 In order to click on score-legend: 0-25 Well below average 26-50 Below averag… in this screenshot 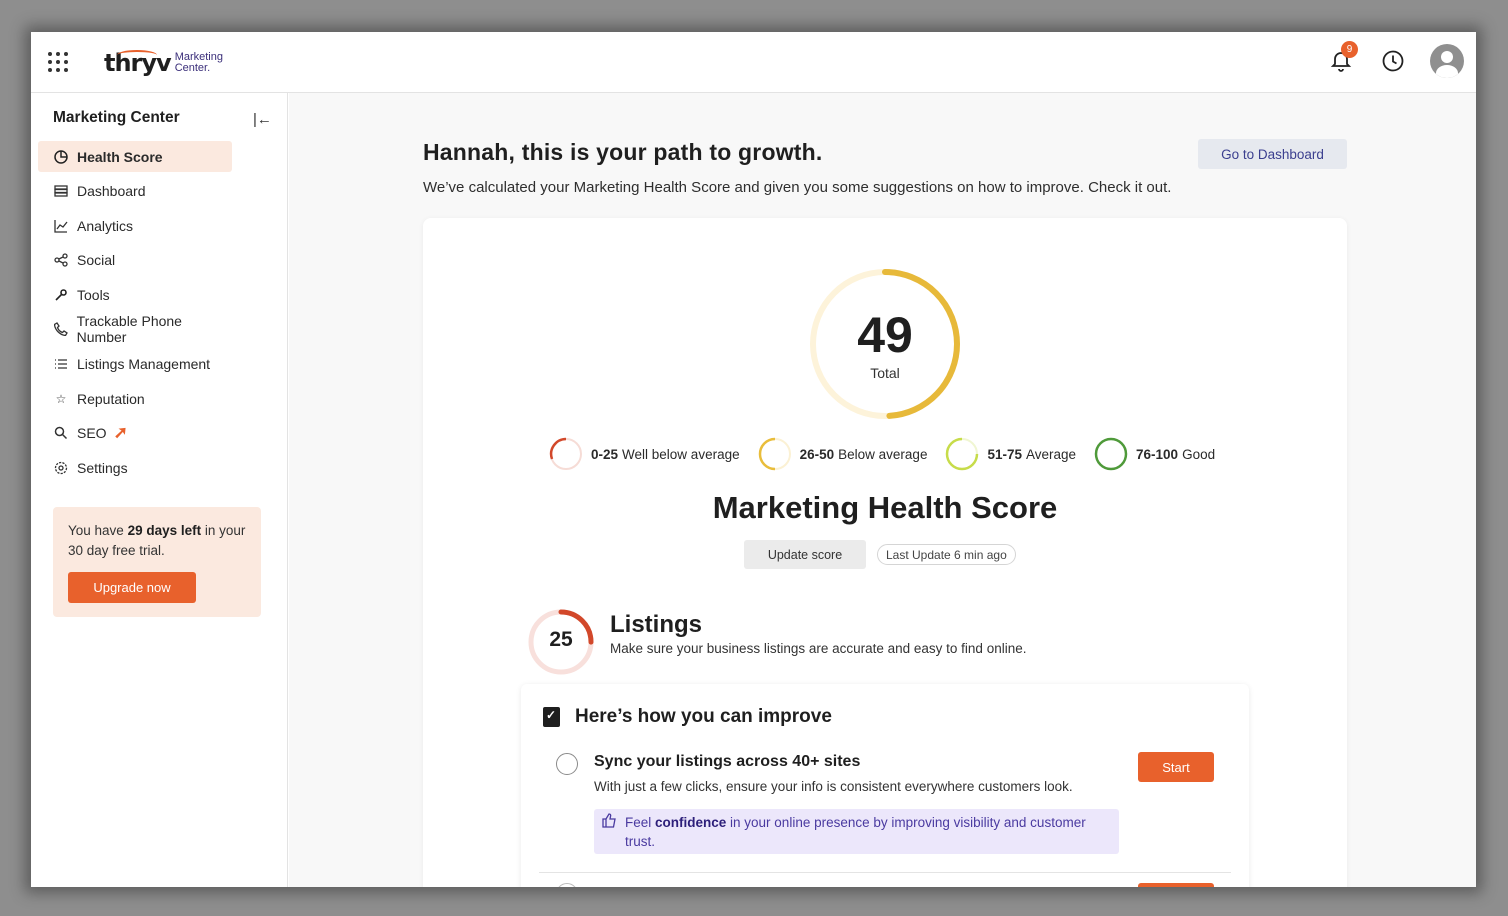, I will do `click(891, 454)`.